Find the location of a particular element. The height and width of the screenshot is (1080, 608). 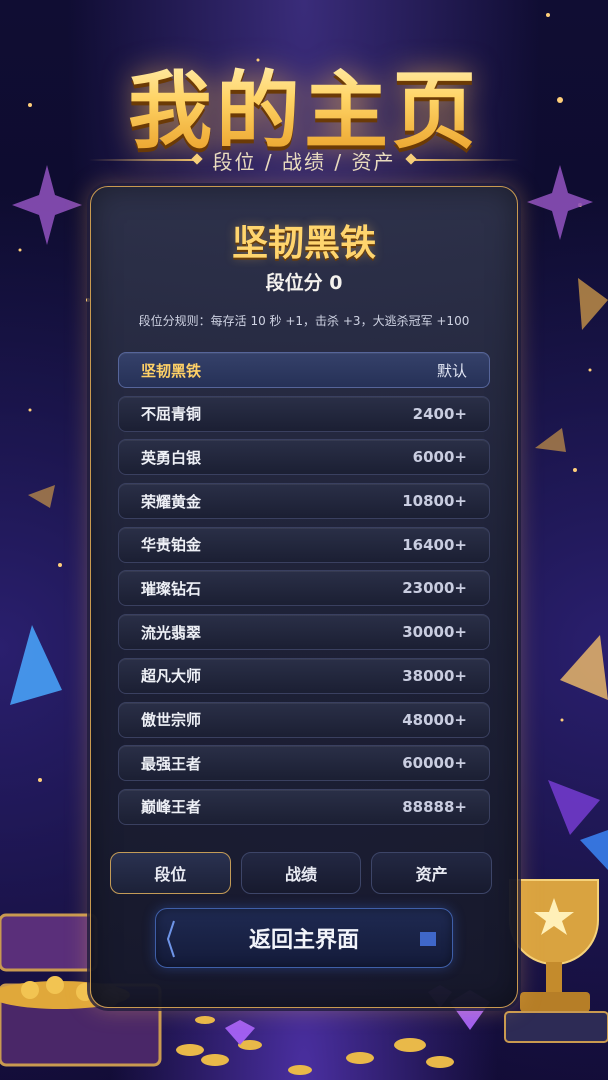

tier-name: 坚韧黑铁 is located at coordinates (171, 370).